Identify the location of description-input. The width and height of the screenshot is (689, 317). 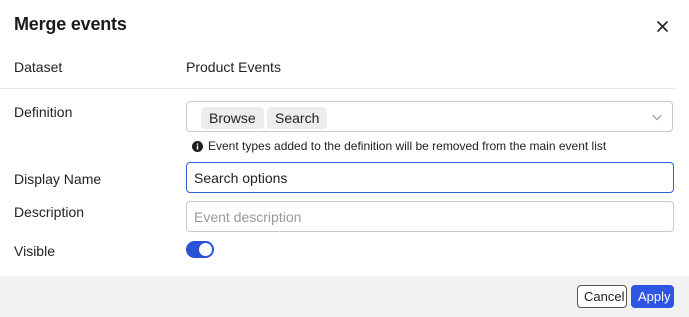
(430, 216).